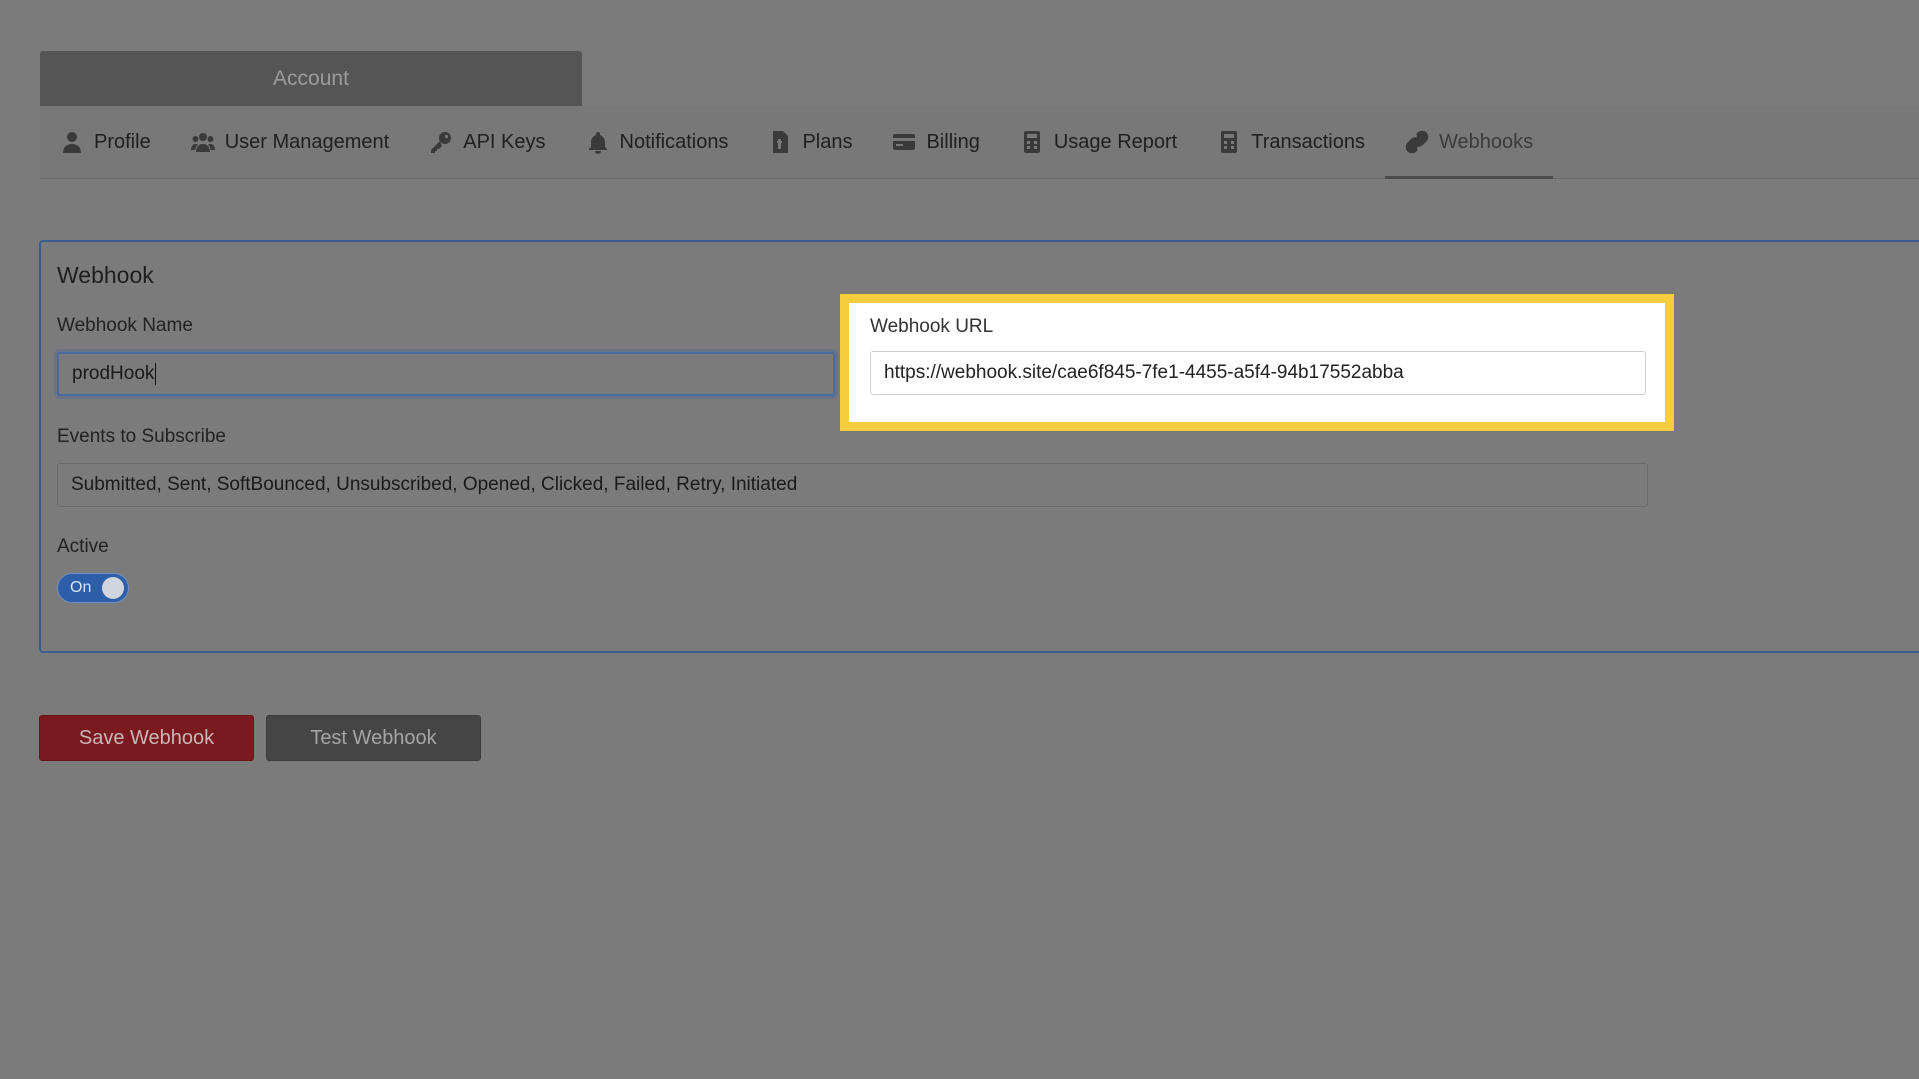 The width and height of the screenshot is (1919, 1079). What do you see at coordinates (1308, 141) in the screenshot?
I see `tab-label: Transactions` at bounding box center [1308, 141].